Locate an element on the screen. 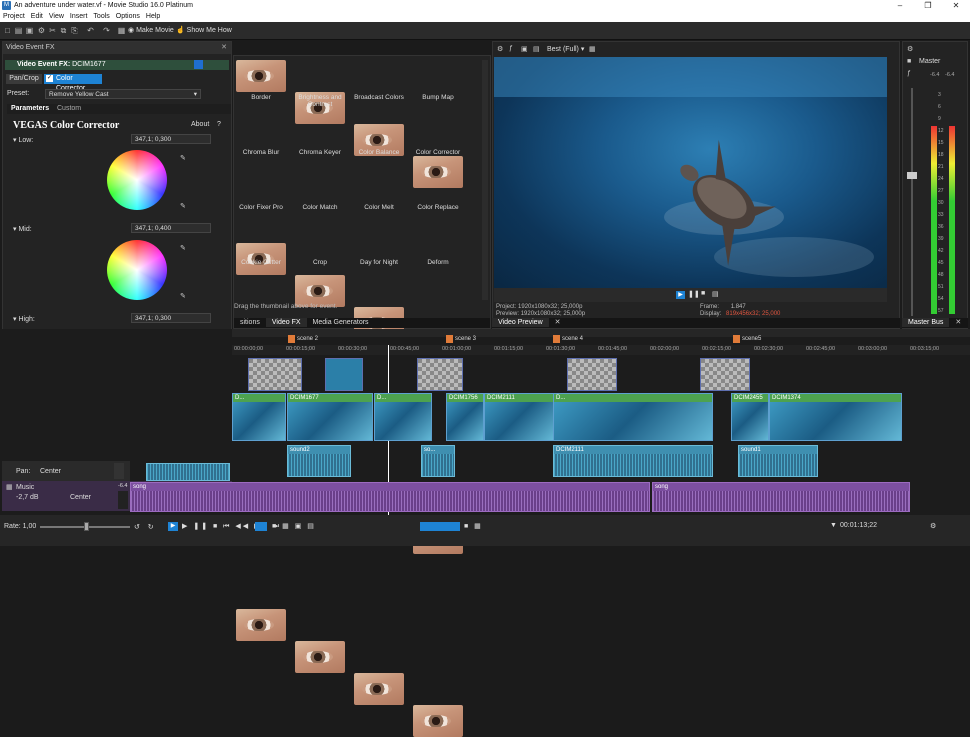 The image size is (970, 737). copy-snapshot-icon: ▣ is located at coordinates (524, 49).